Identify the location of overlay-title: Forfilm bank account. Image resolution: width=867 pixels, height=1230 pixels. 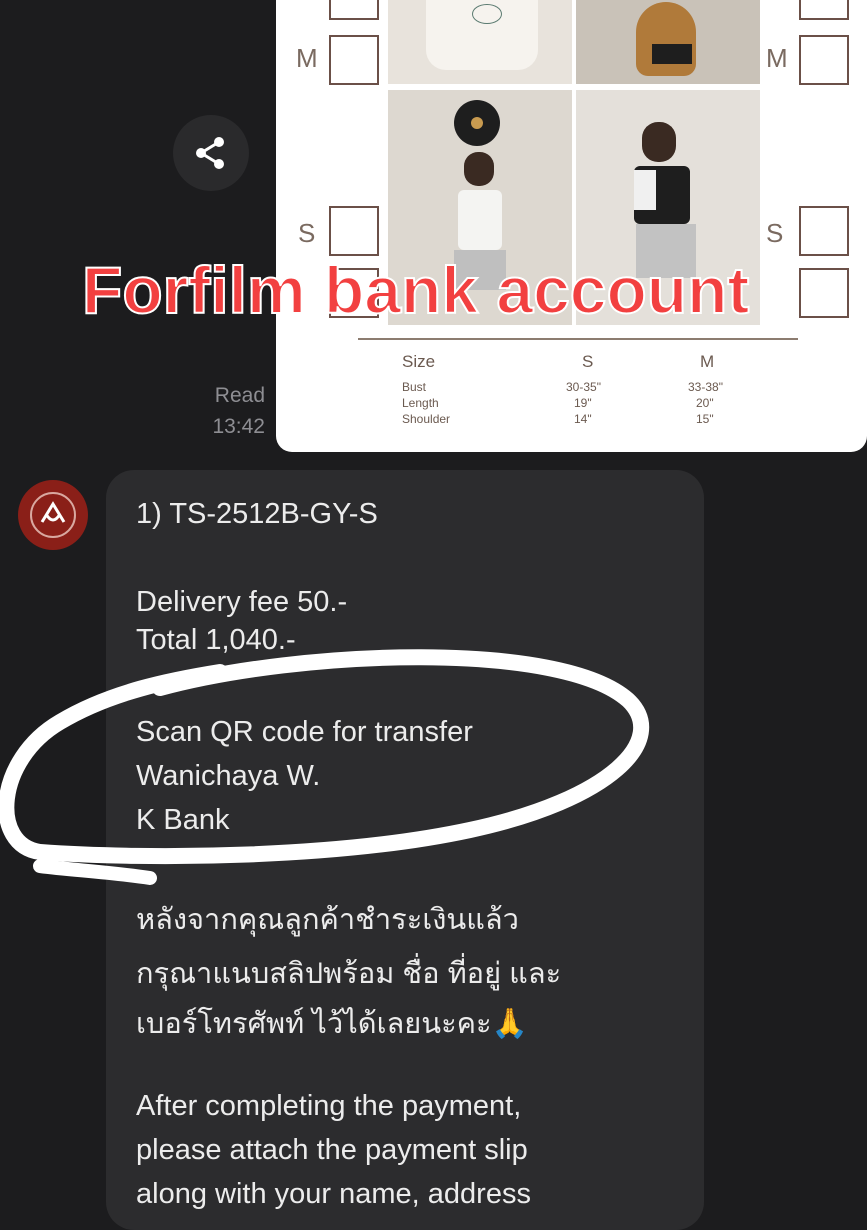
(415, 290).